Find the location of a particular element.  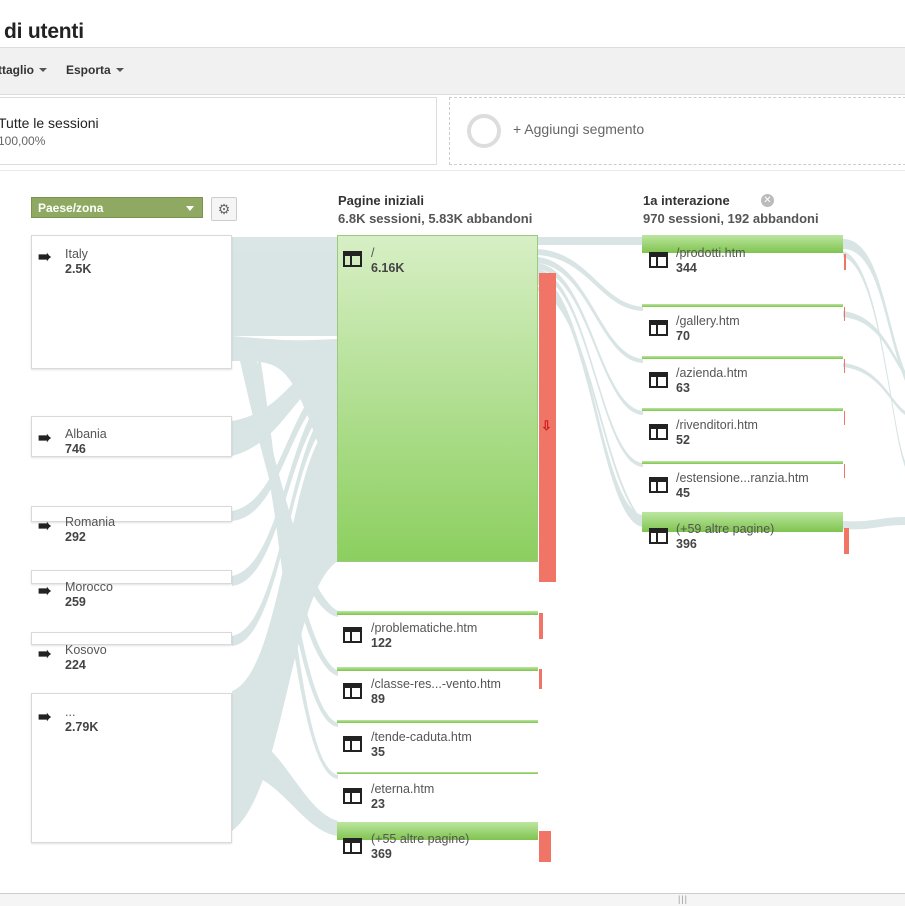

export-menu: Esporta is located at coordinates (95, 70).